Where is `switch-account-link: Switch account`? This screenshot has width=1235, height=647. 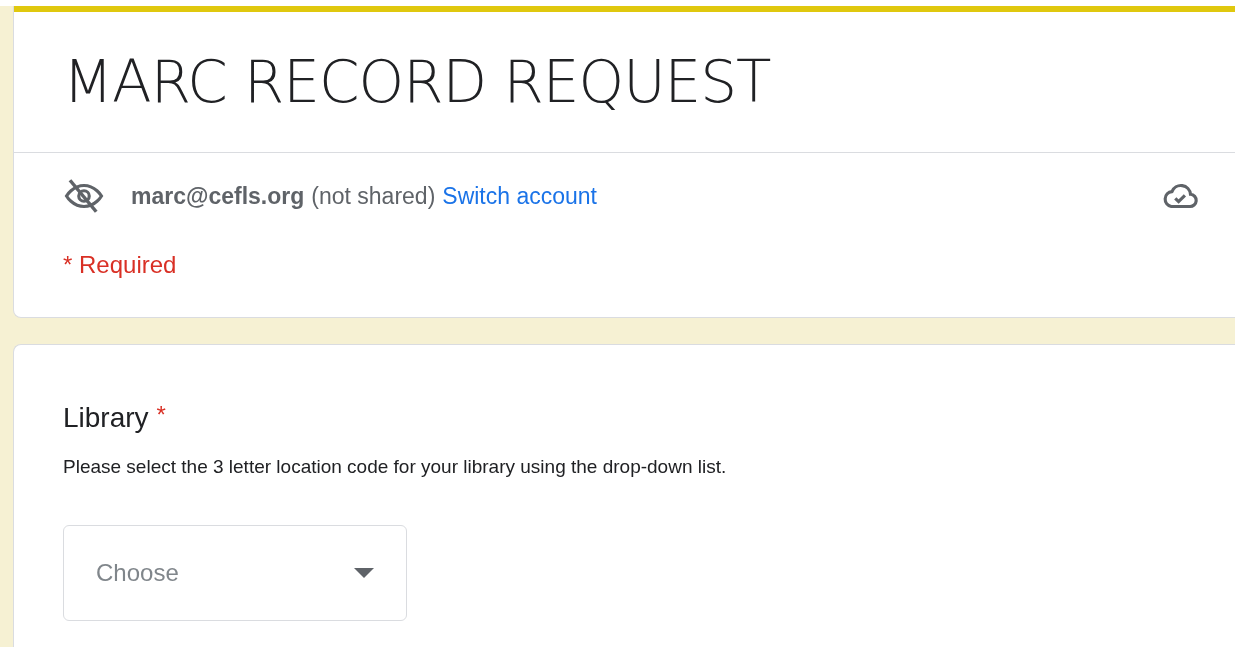
switch-account-link: Switch account is located at coordinates (519, 196).